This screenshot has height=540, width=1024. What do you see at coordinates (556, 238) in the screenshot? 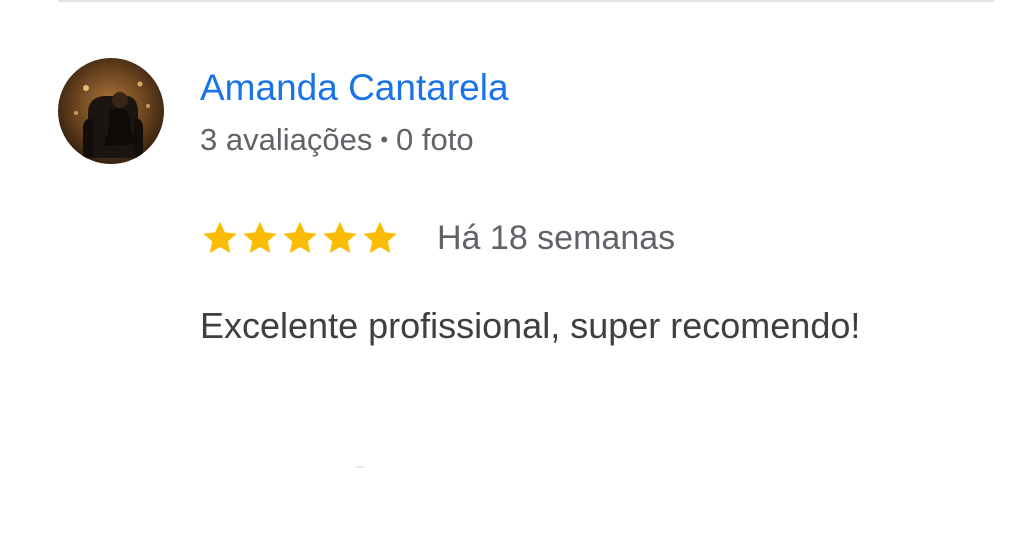
I see `review-time: Há 18 semanas` at bounding box center [556, 238].